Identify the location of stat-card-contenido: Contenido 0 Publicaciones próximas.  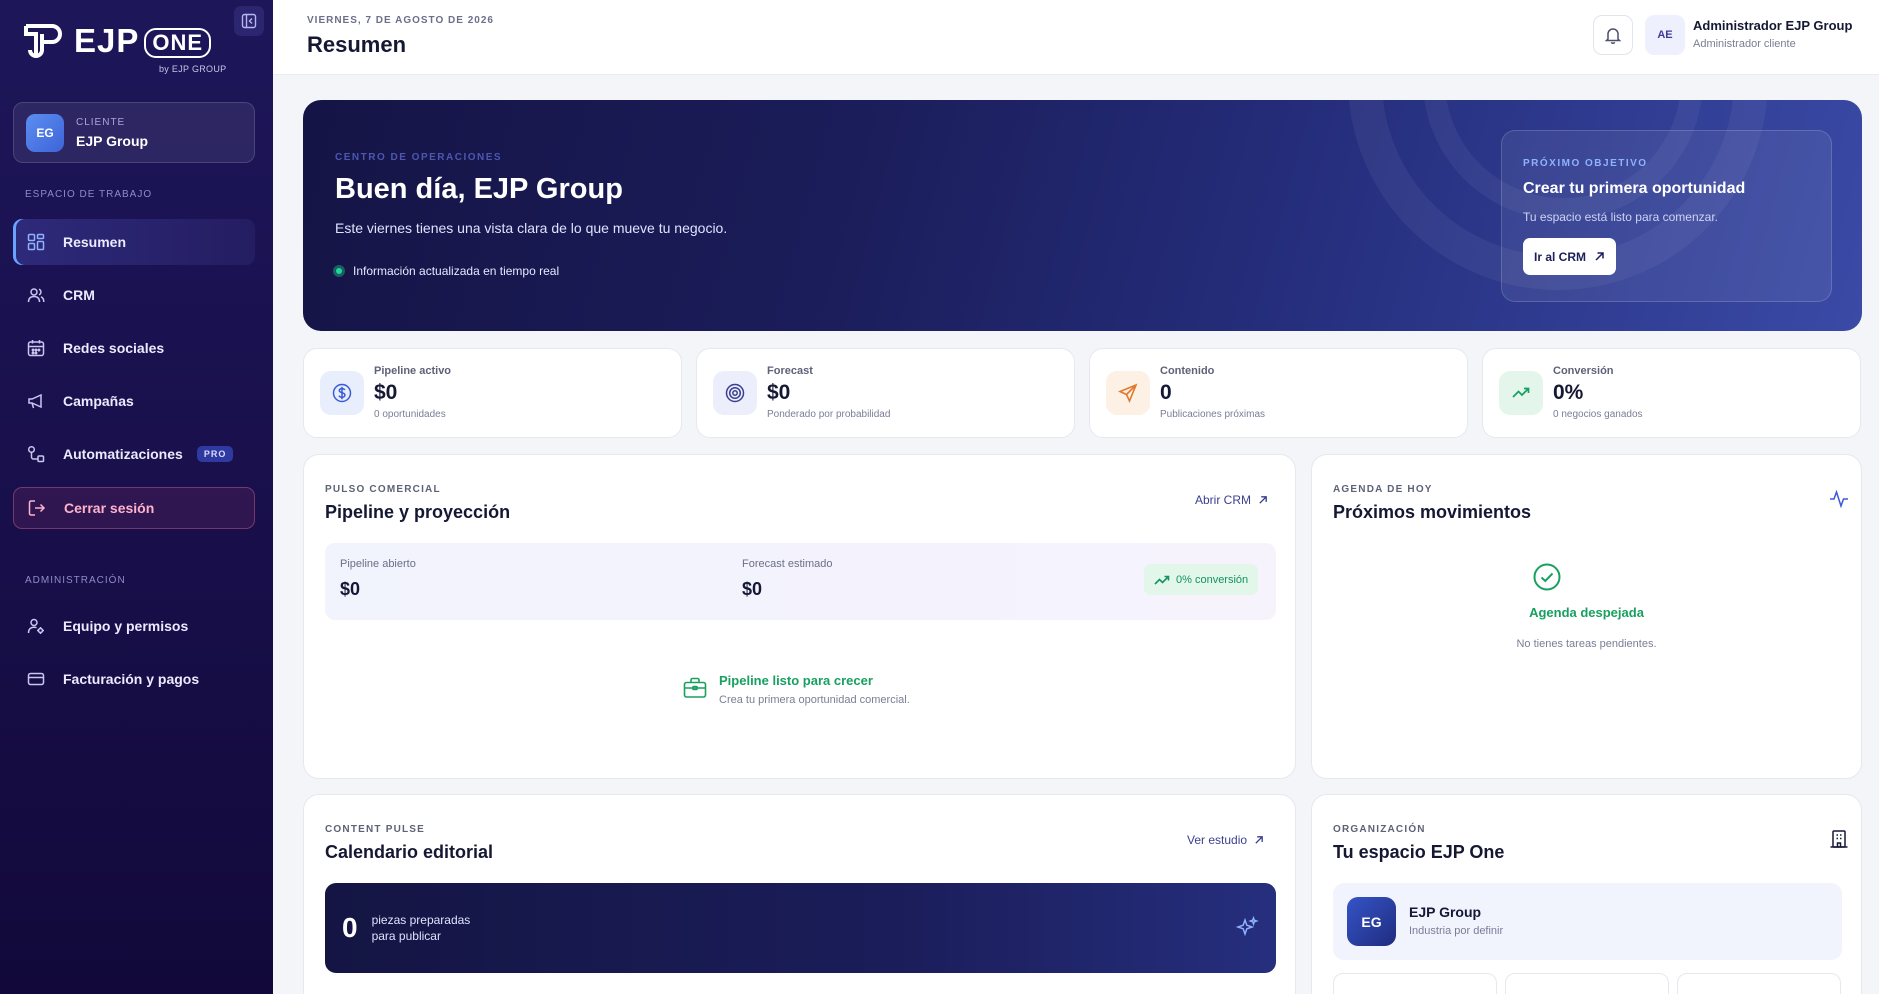
(1278, 393).